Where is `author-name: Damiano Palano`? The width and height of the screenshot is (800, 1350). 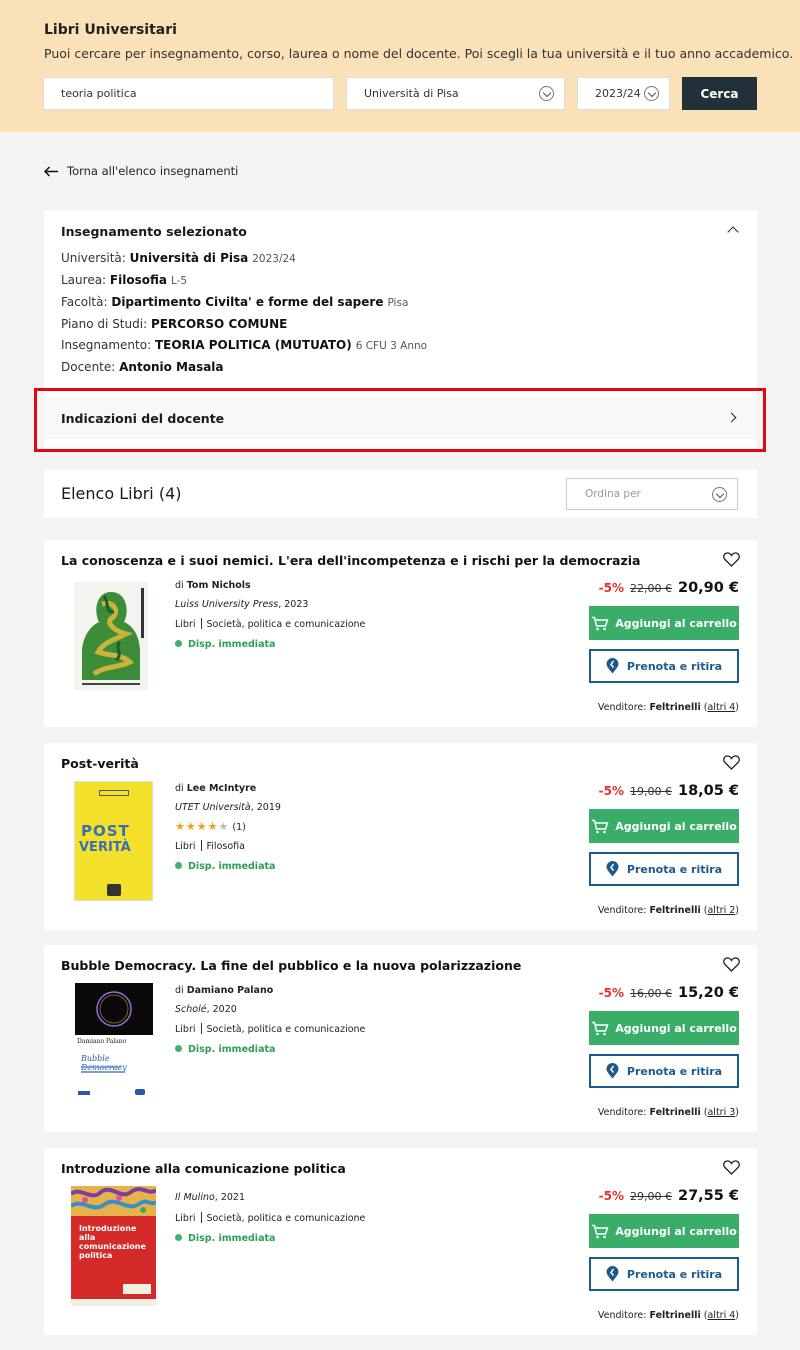
author-name: Damiano Palano is located at coordinates (230, 990).